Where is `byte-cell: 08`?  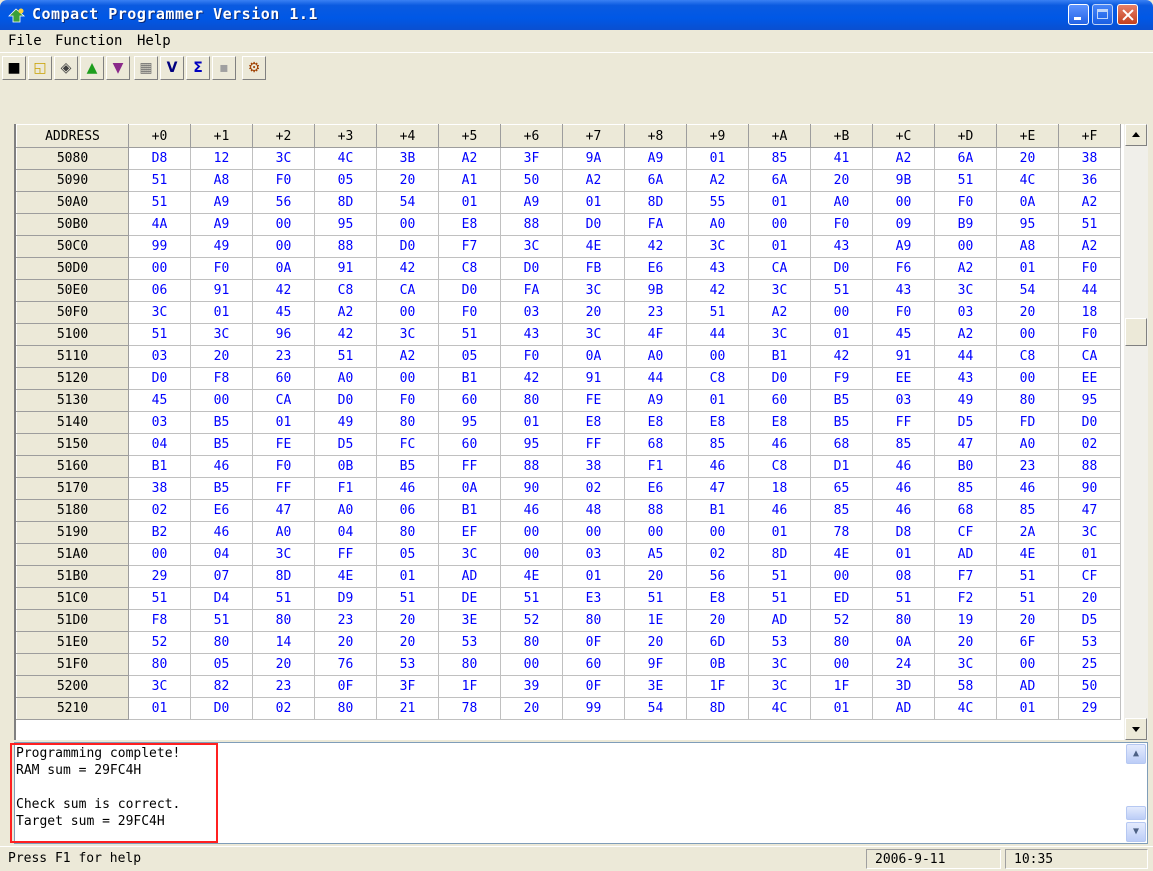
byte-cell: 08 is located at coordinates (903, 576).